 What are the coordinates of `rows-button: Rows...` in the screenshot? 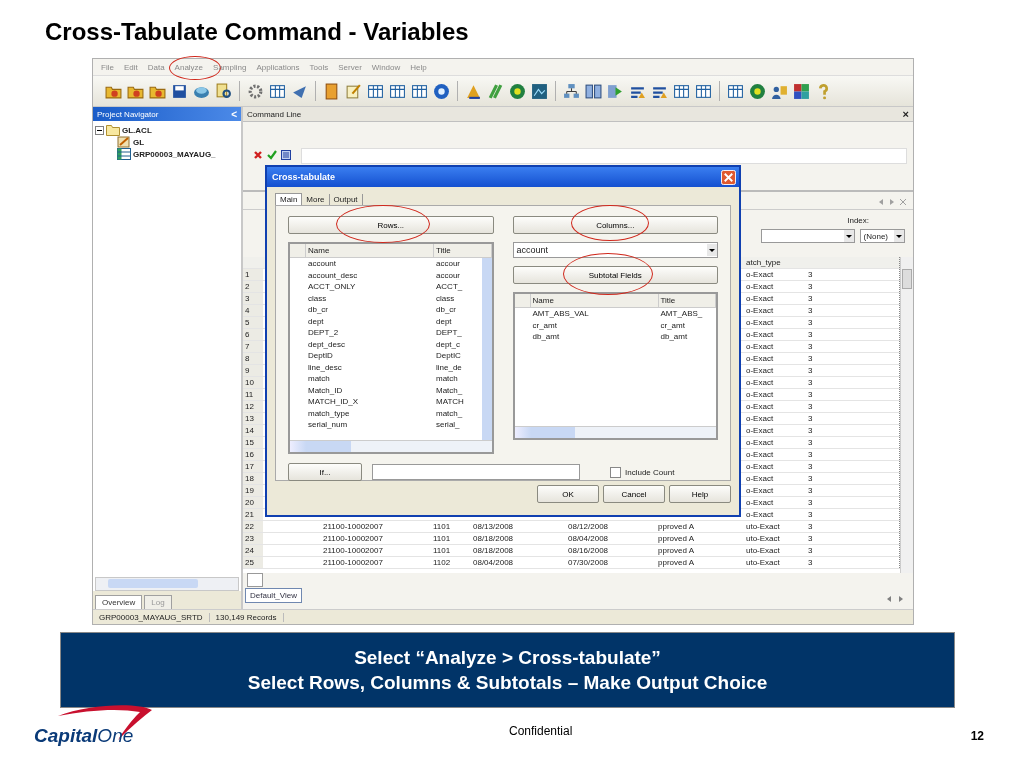 It's located at (391, 225).